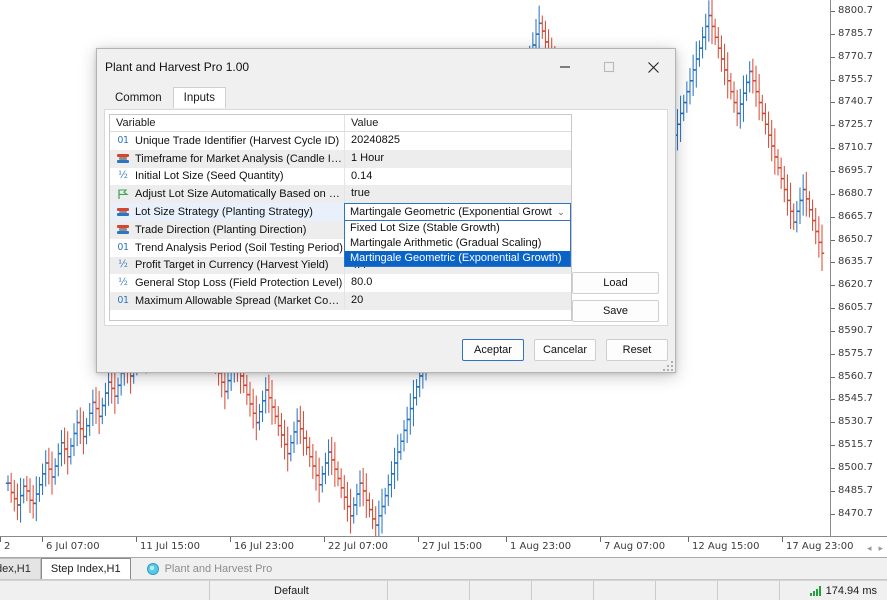 This screenshot has width=887, height=600. I want to click on maximize-button, so click(609, 67).